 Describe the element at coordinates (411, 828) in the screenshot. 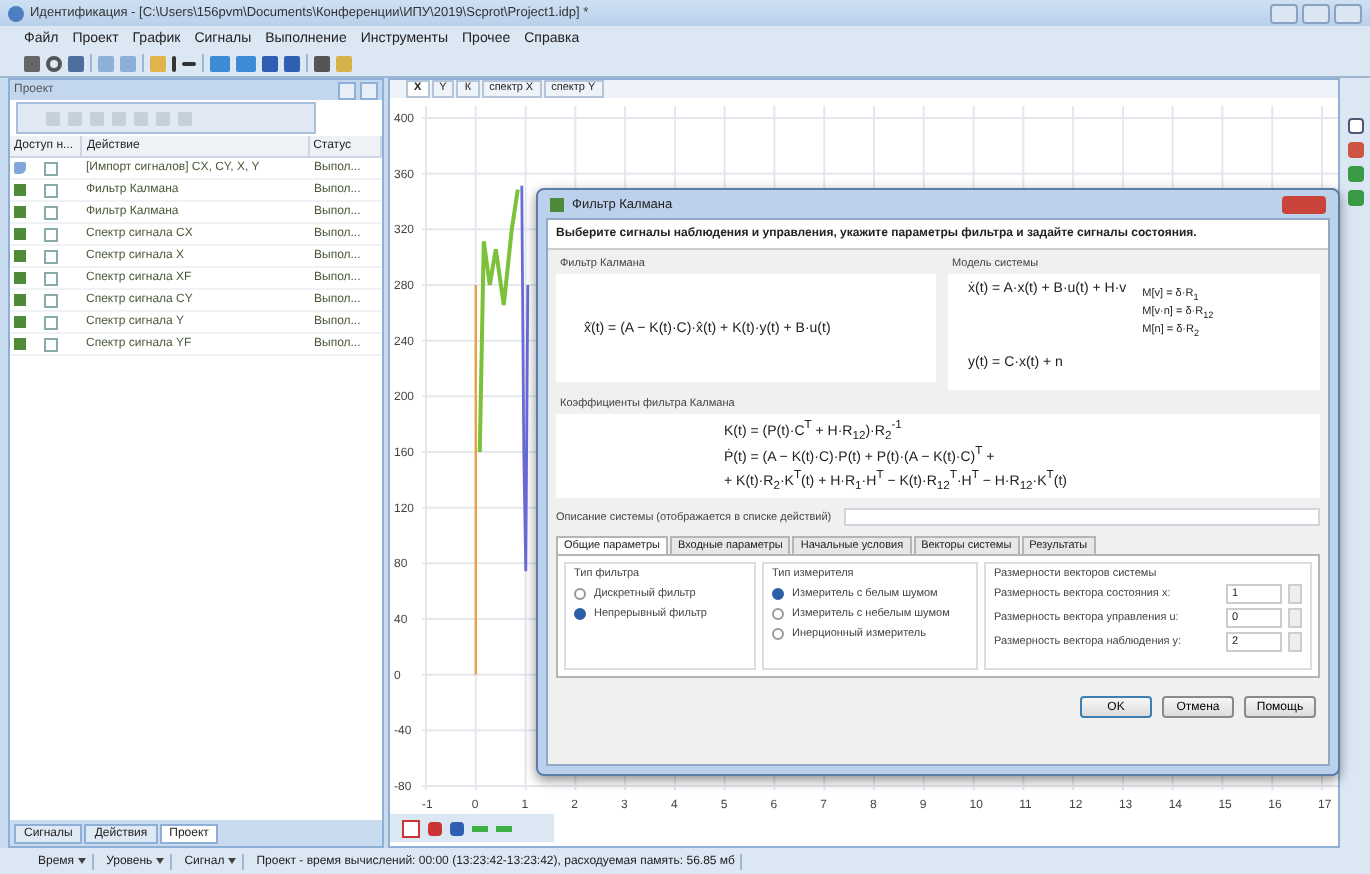

I see `page-icon` at that location.